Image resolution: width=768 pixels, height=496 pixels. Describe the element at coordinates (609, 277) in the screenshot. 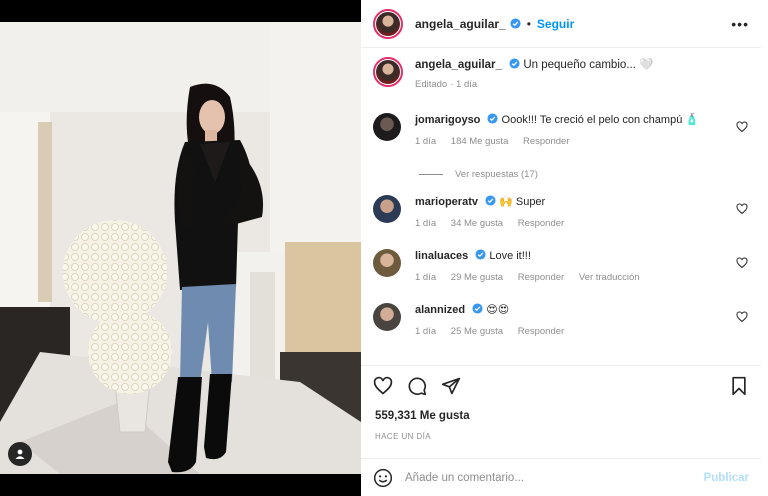

I see `see-translation-button: Ver traducción` at that location.